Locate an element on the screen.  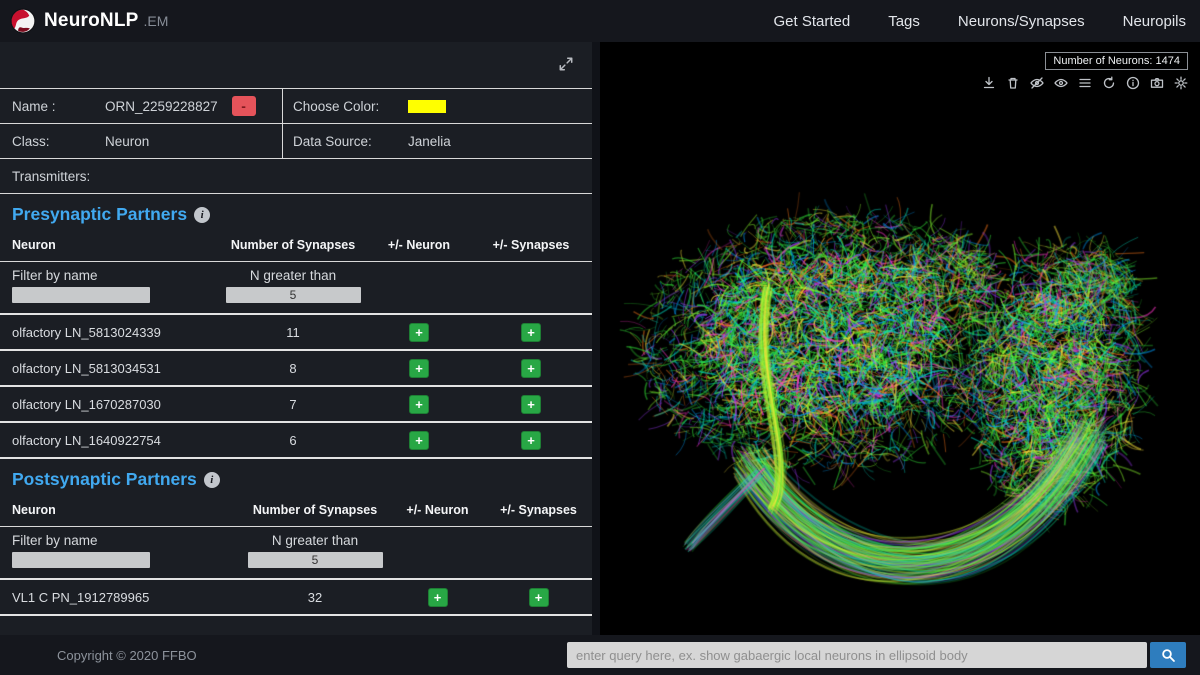
brand: NeuroNLP .EM is located at coordinates (89, 21).